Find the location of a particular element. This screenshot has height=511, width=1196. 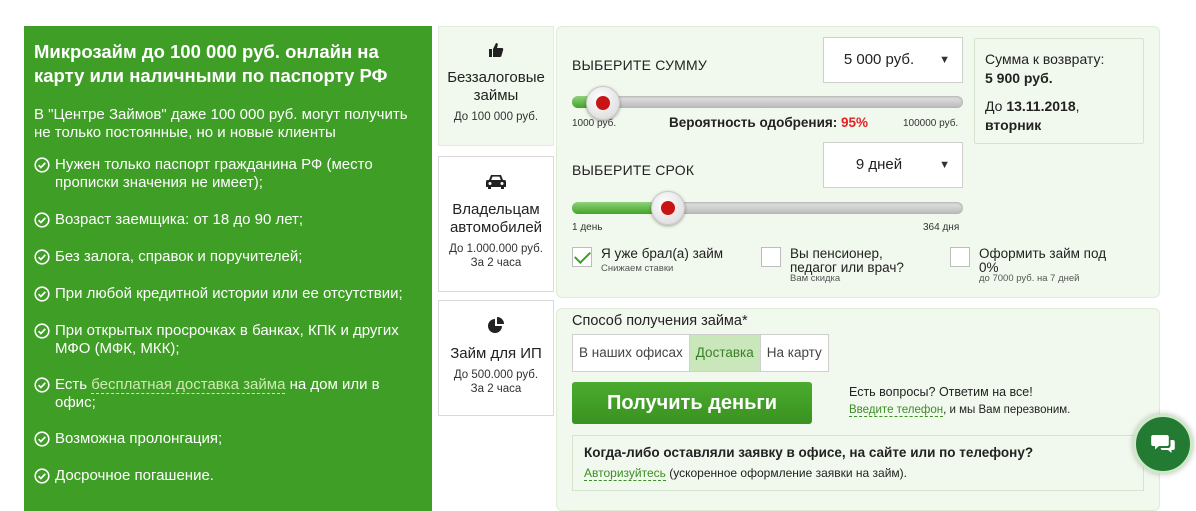

benefit-item: Досрочное погашение. is located at coordinates (228, 476).